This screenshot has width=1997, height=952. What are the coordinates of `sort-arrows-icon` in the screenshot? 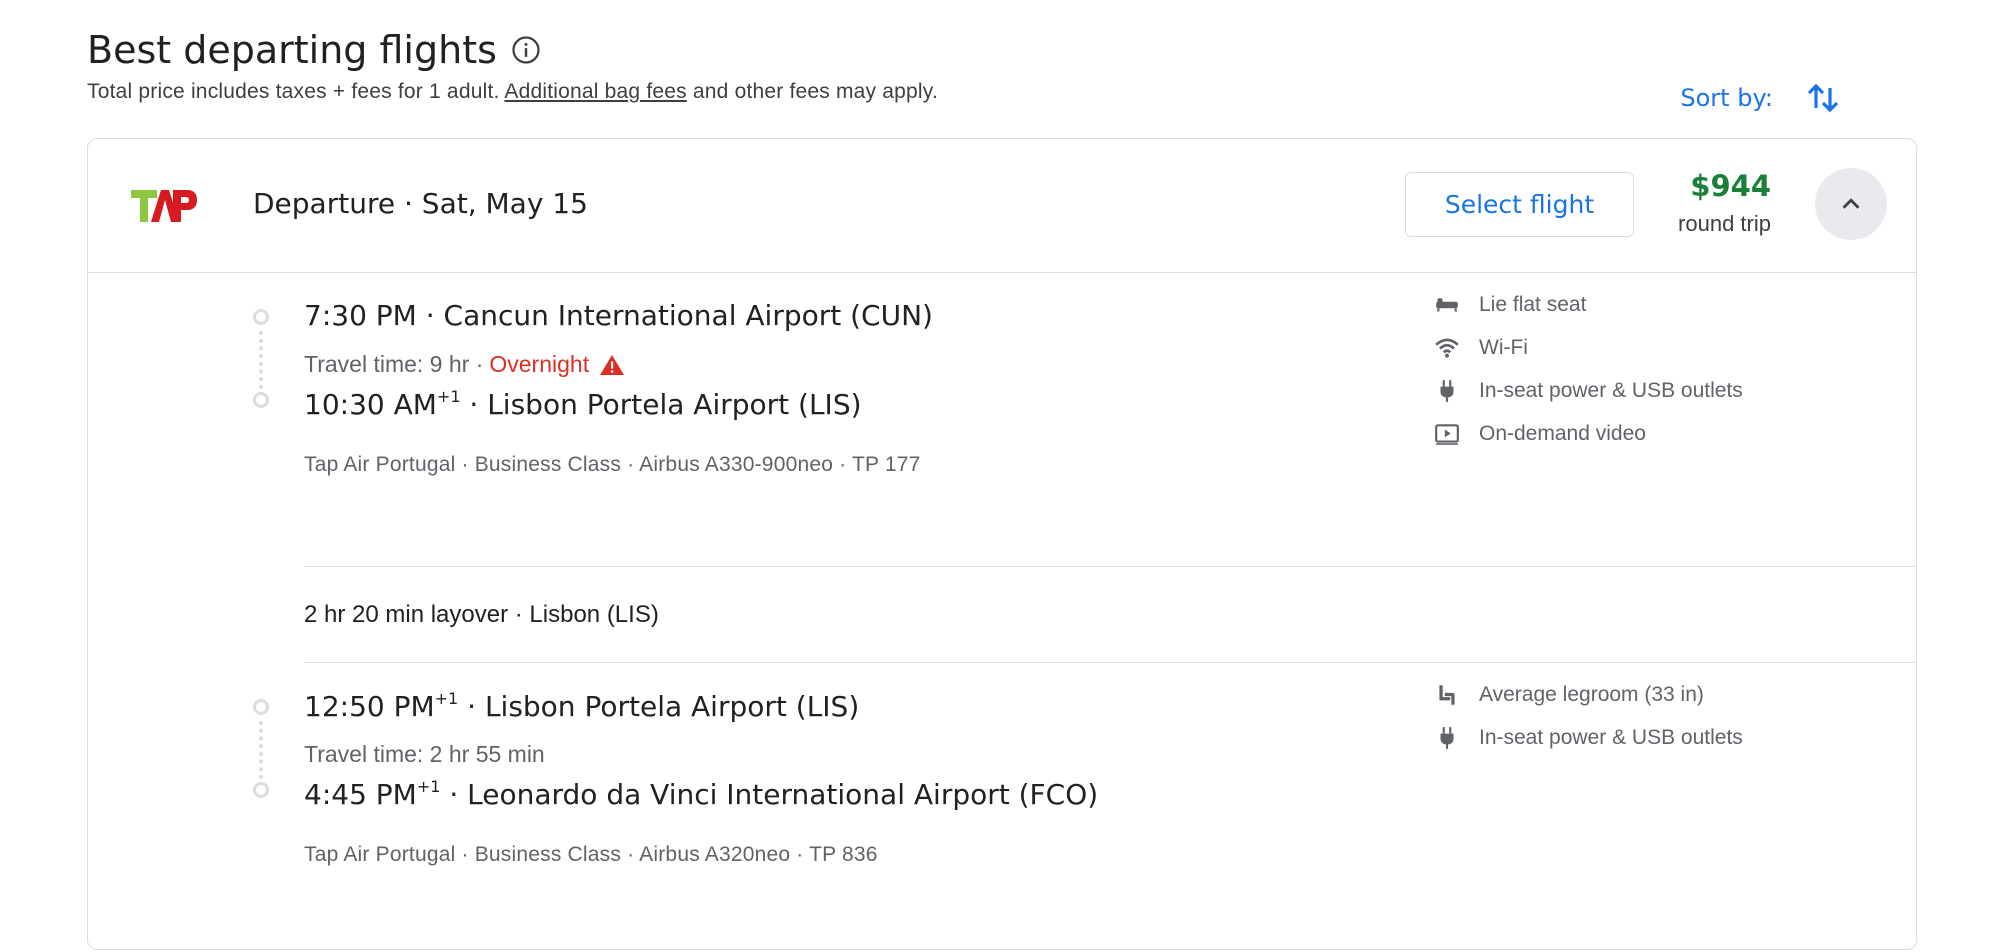 It's located at (1823, 98).